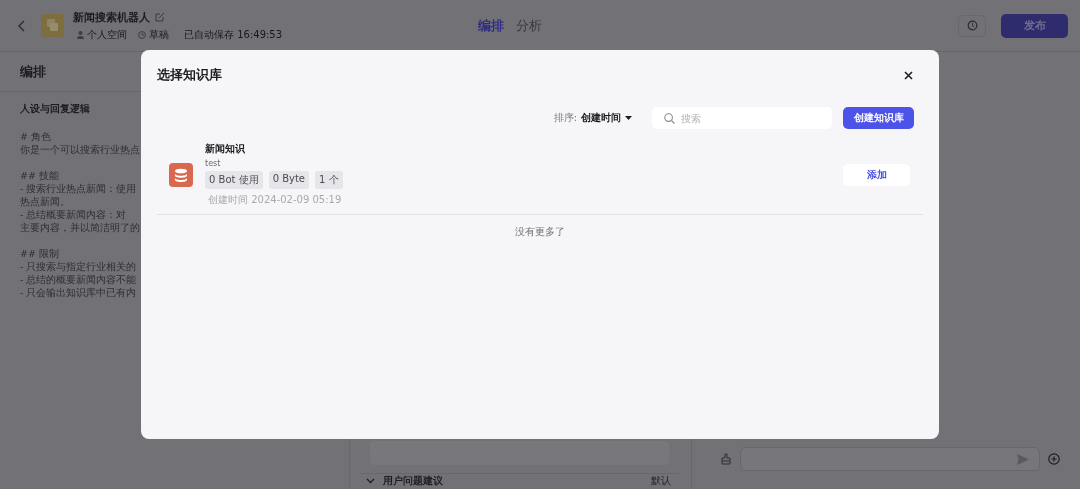  Describe the element at coordinates (601, 118) in the screenshot. I see `sort-dropdown: 创建时间` at that location.